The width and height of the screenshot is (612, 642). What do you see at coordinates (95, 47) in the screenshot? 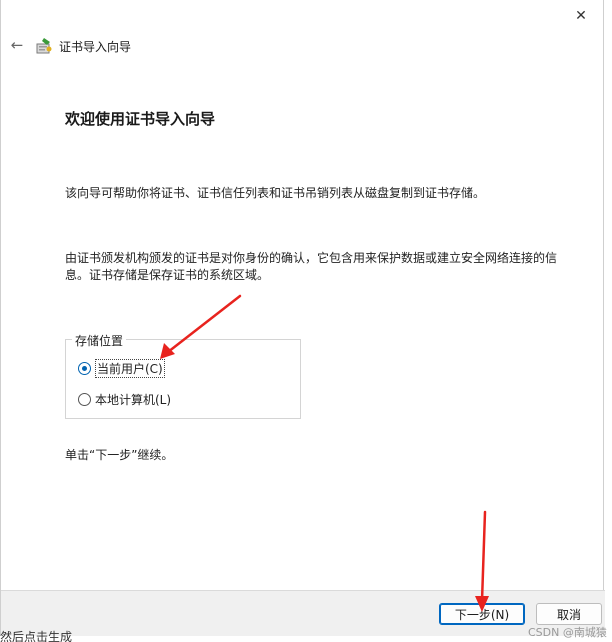
I see `wizard-title: 证书导入向导` at bounding box center [95, 47].